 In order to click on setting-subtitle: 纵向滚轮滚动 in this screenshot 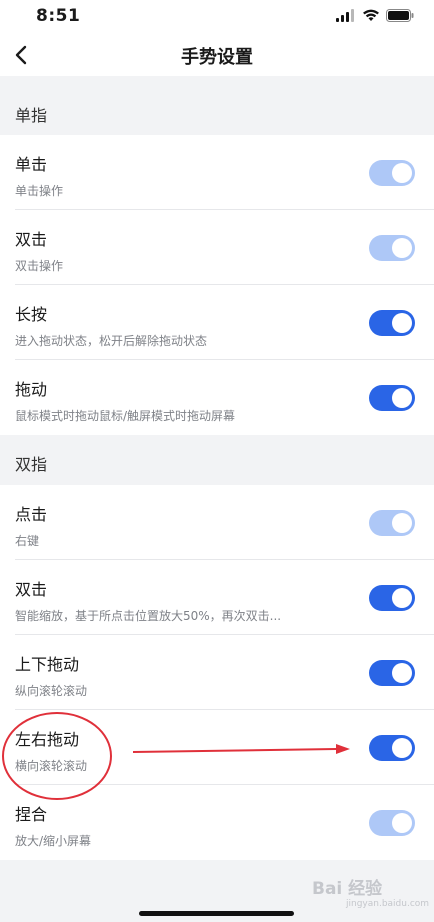, I will do `click(51, 691)`.